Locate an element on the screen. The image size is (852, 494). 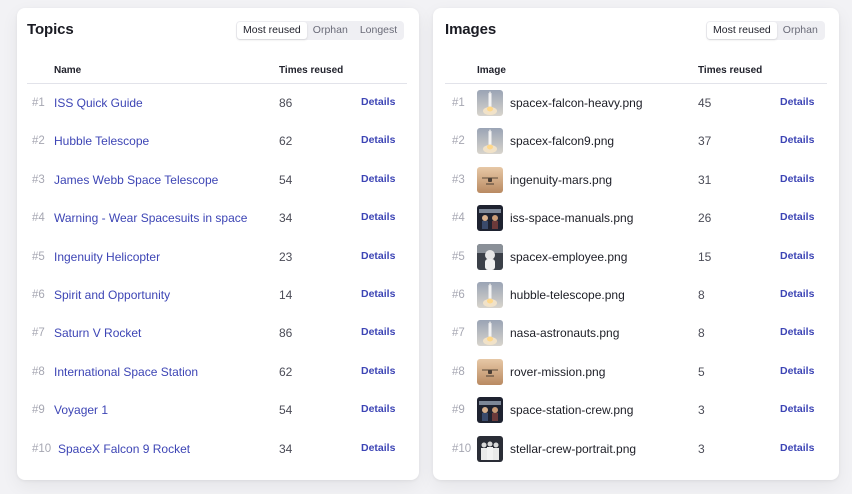
topic-link: International Space Station is located at coordinates (126, 372).